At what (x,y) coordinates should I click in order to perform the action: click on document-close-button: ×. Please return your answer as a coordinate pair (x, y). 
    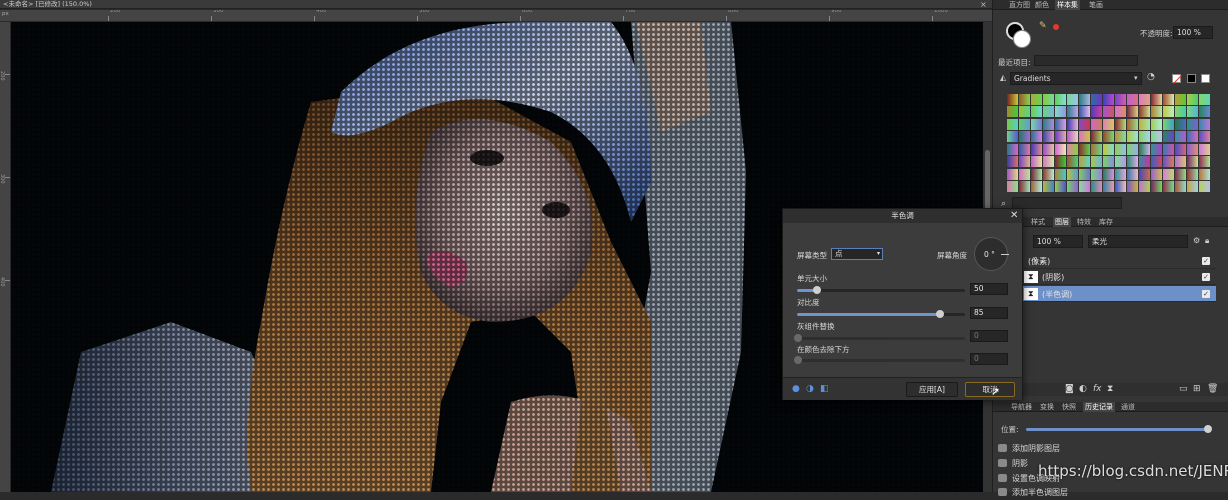
    Looking at the image, I should click on (983, 4).